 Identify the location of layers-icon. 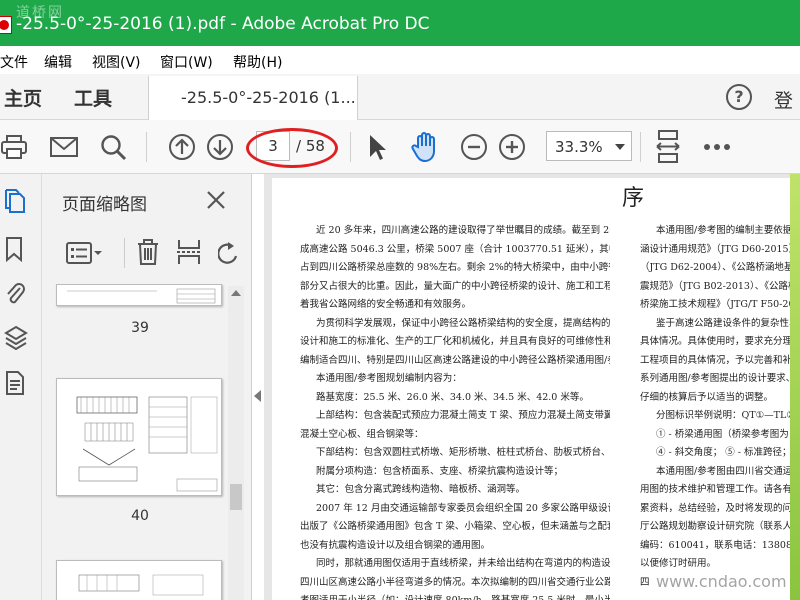
(16, 339).